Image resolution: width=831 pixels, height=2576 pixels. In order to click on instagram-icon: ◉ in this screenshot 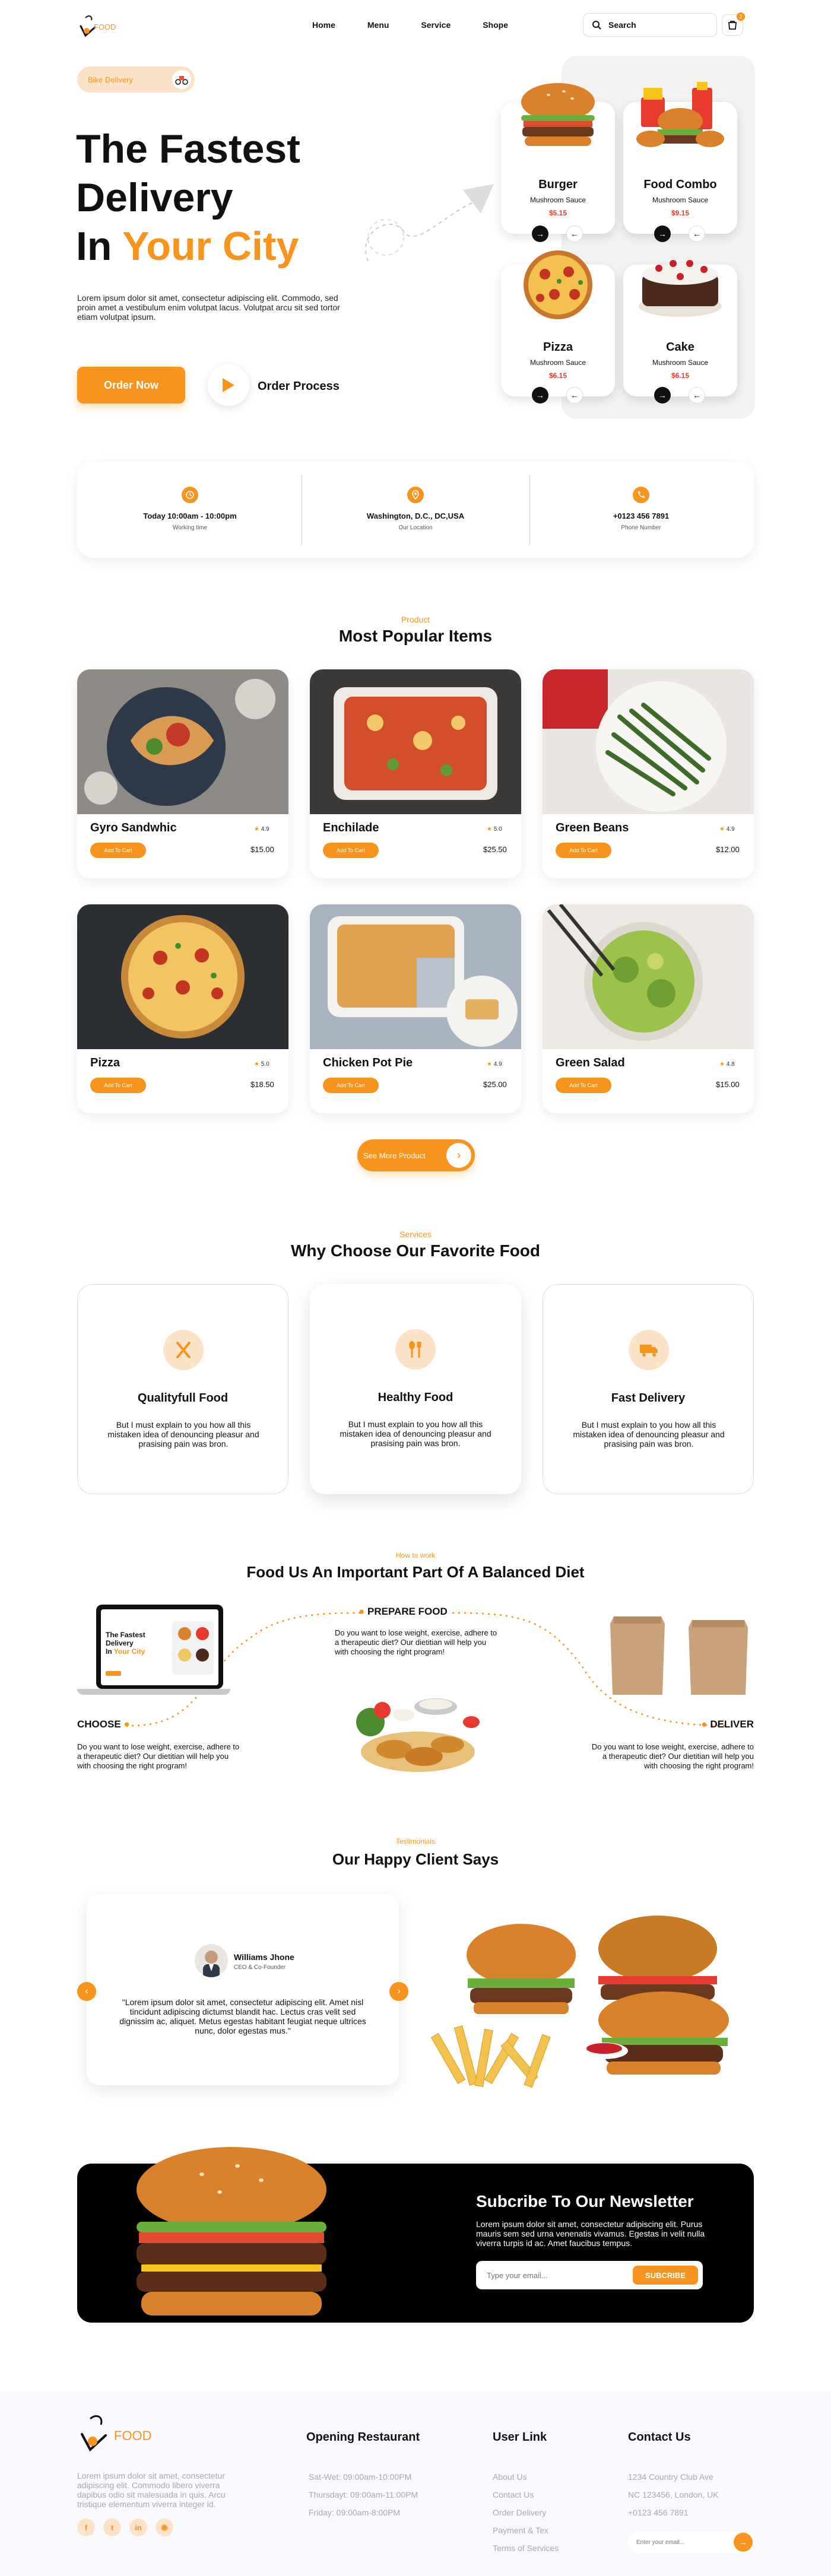, I will do `click(164, 2527)`.